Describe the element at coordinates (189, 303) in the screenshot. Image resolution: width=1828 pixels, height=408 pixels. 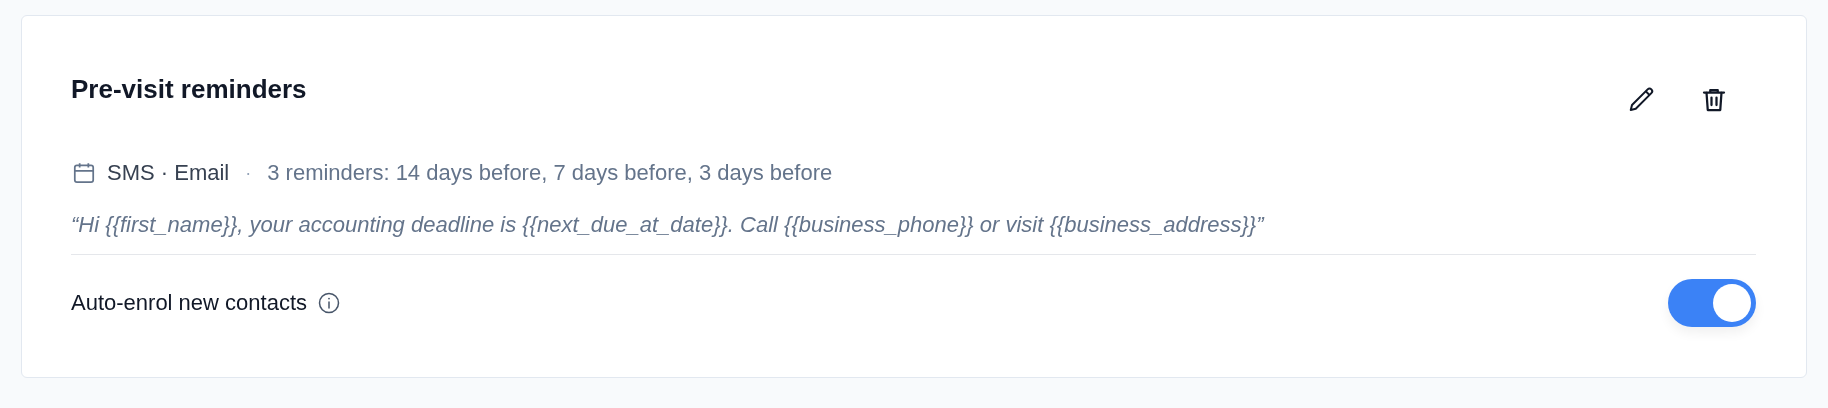
I see `setting-label: Auto-enrol new contacts` at that location.